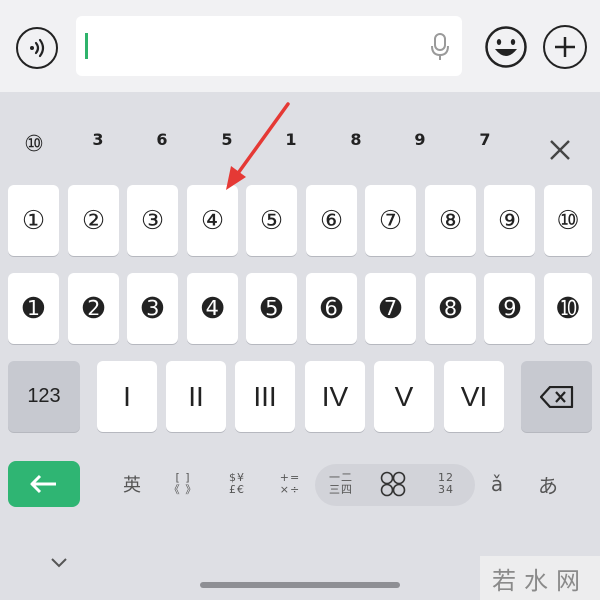 Image resolution: width=600 pixels, height=600 pixels. What do you see at coordinates (34, 144) in the screenshot?
I see `candidate-item: ⑩` at bounding box center [34, 144].